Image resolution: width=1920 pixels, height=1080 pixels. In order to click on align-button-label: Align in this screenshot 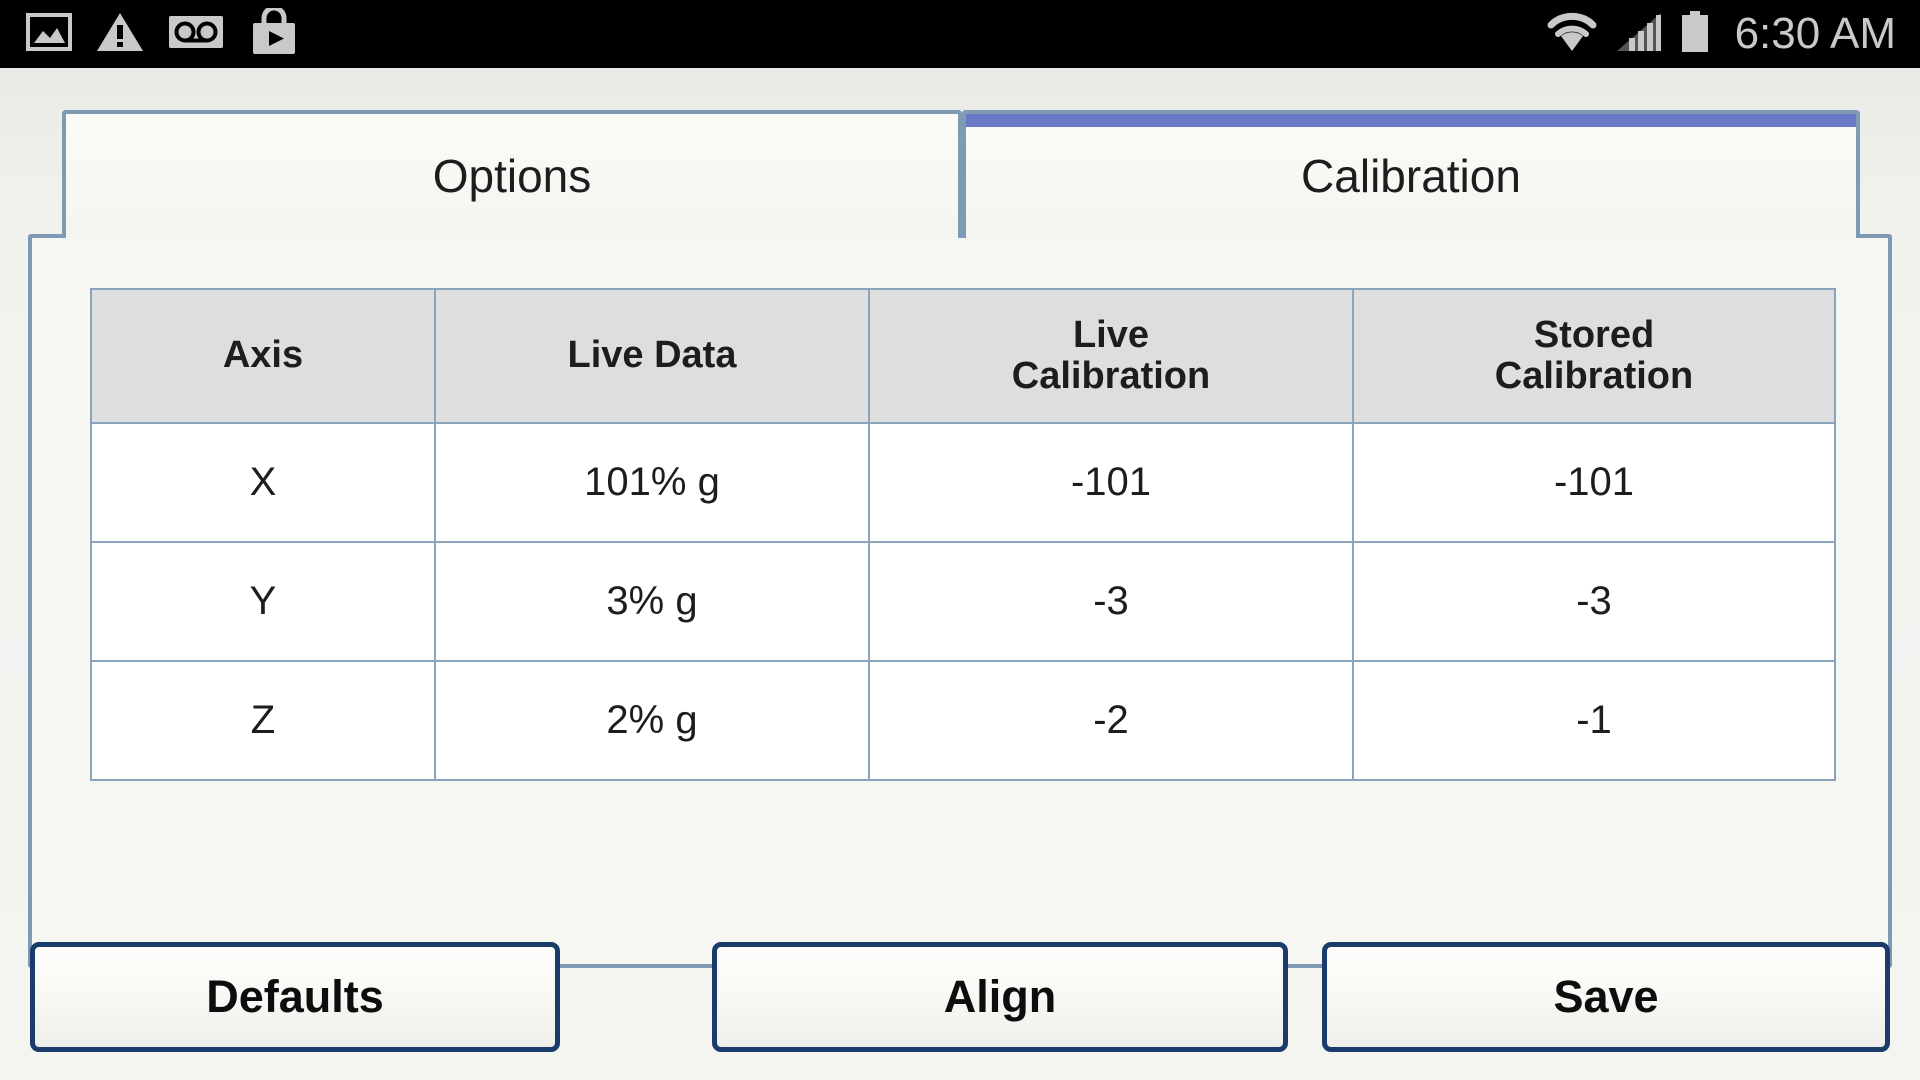, I will do `click(1000, 996)`.